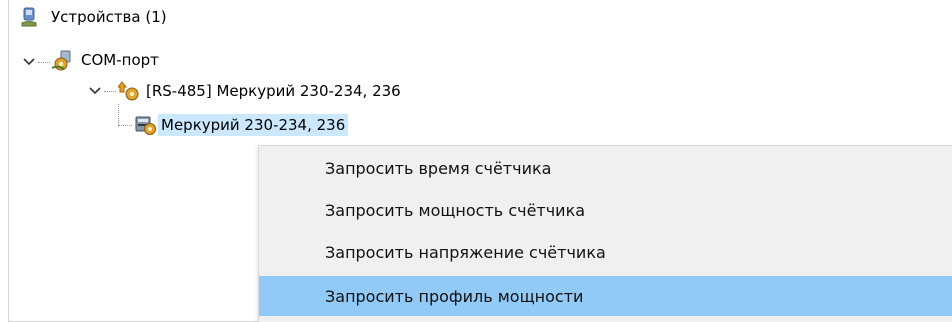 This screenshot has width=952, height=322. What do you see at coordinates (273, 91) in the screenshot?
I see `tree-node-rs485-bus-label: [RS-485] Меркурий 230-234, 236` at bounding box center [273, 91].